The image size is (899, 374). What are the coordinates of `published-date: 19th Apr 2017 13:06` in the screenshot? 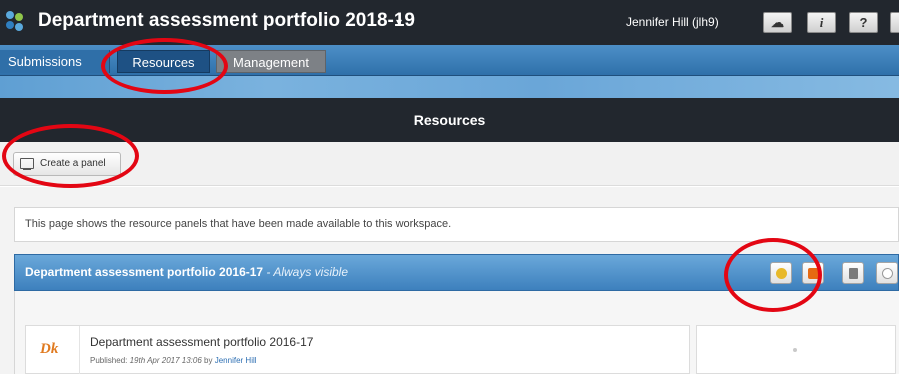 It's located at (165, 360).